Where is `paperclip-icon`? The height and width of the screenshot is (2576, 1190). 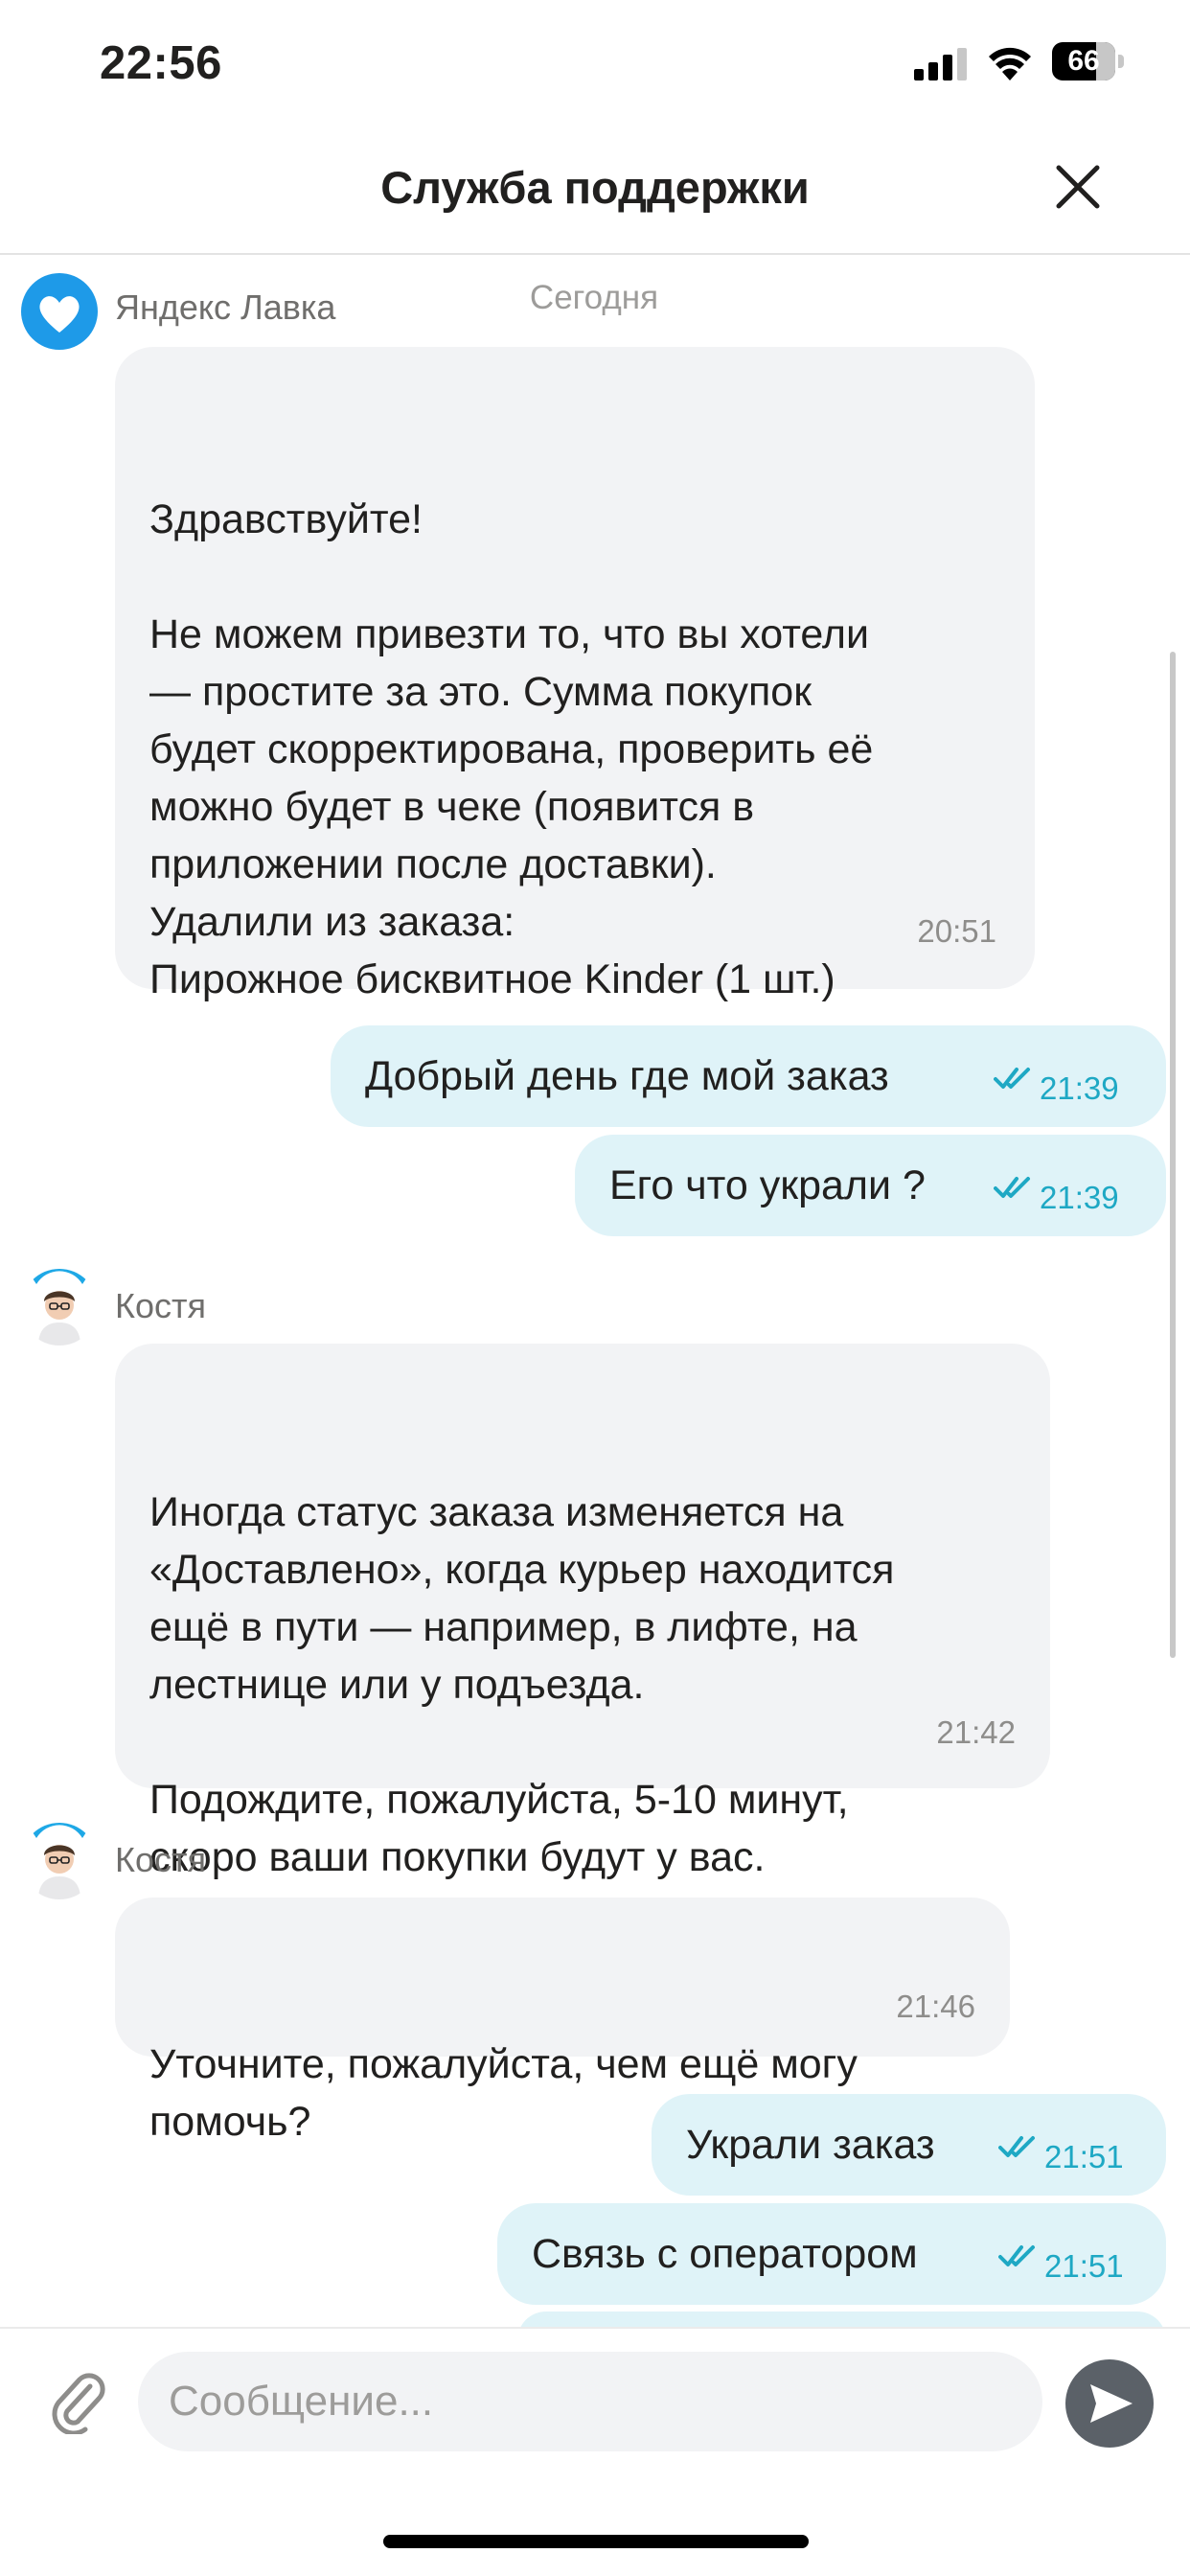
paperclip-icon is located at coordinates (78, 2400).